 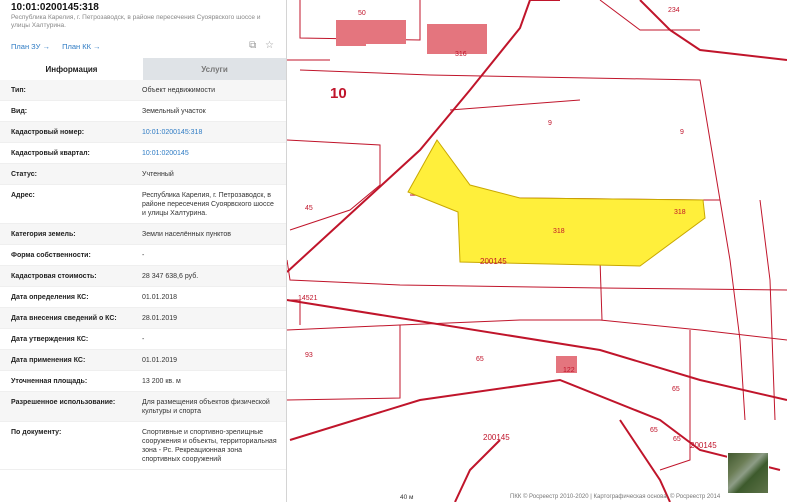 I want to click on map-label: 50, so click(x=362, y=13).